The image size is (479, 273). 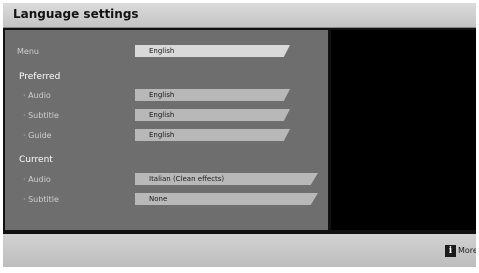 What do you see at coordinates (239, 15) in the screenshot?
I see `title-bar: Language settings` at bounding box center [239, 15].